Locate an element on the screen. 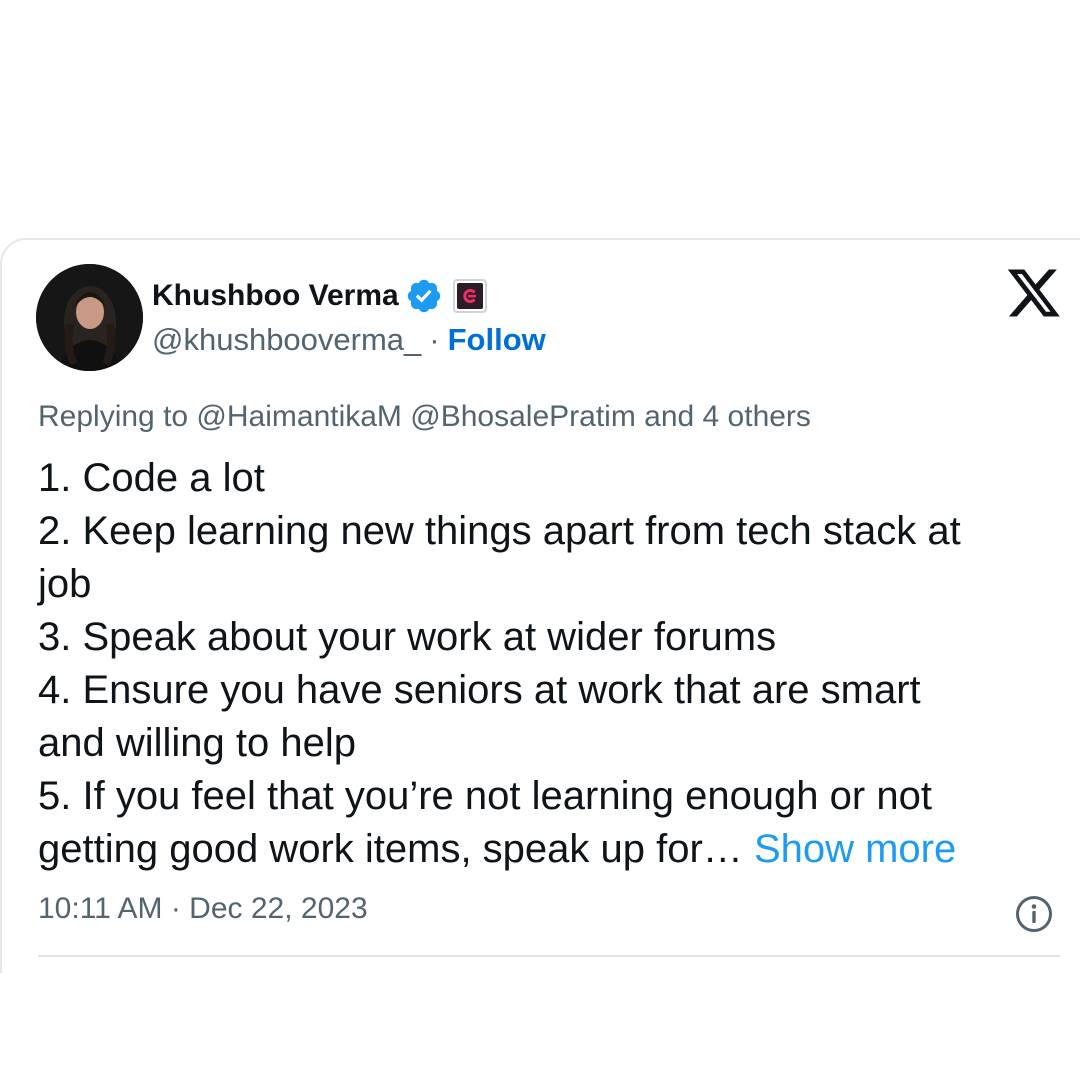 This screenshot has width=1080, height=1080. info-icon is located at coordinates (1034, 914).